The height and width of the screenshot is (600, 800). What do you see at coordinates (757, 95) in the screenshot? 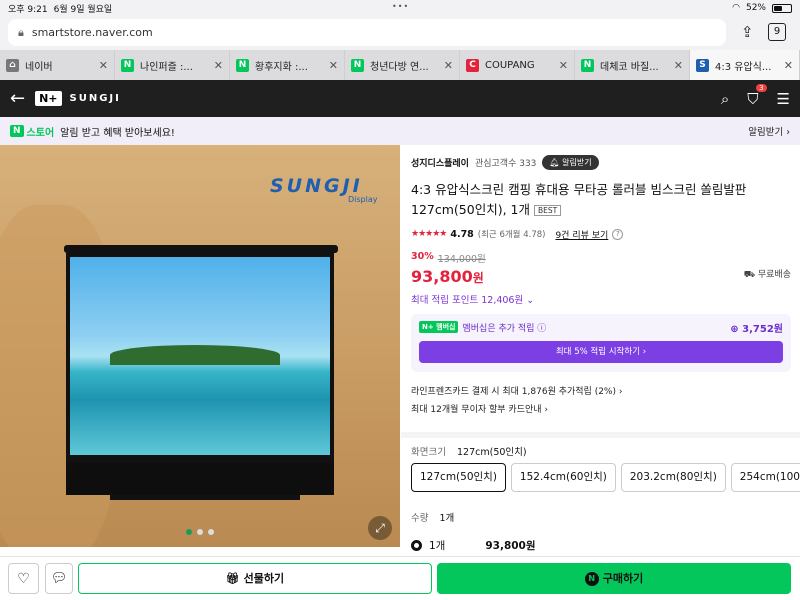
I see `cart-icon: ⛉ 3` at bounding box center [757, 95].